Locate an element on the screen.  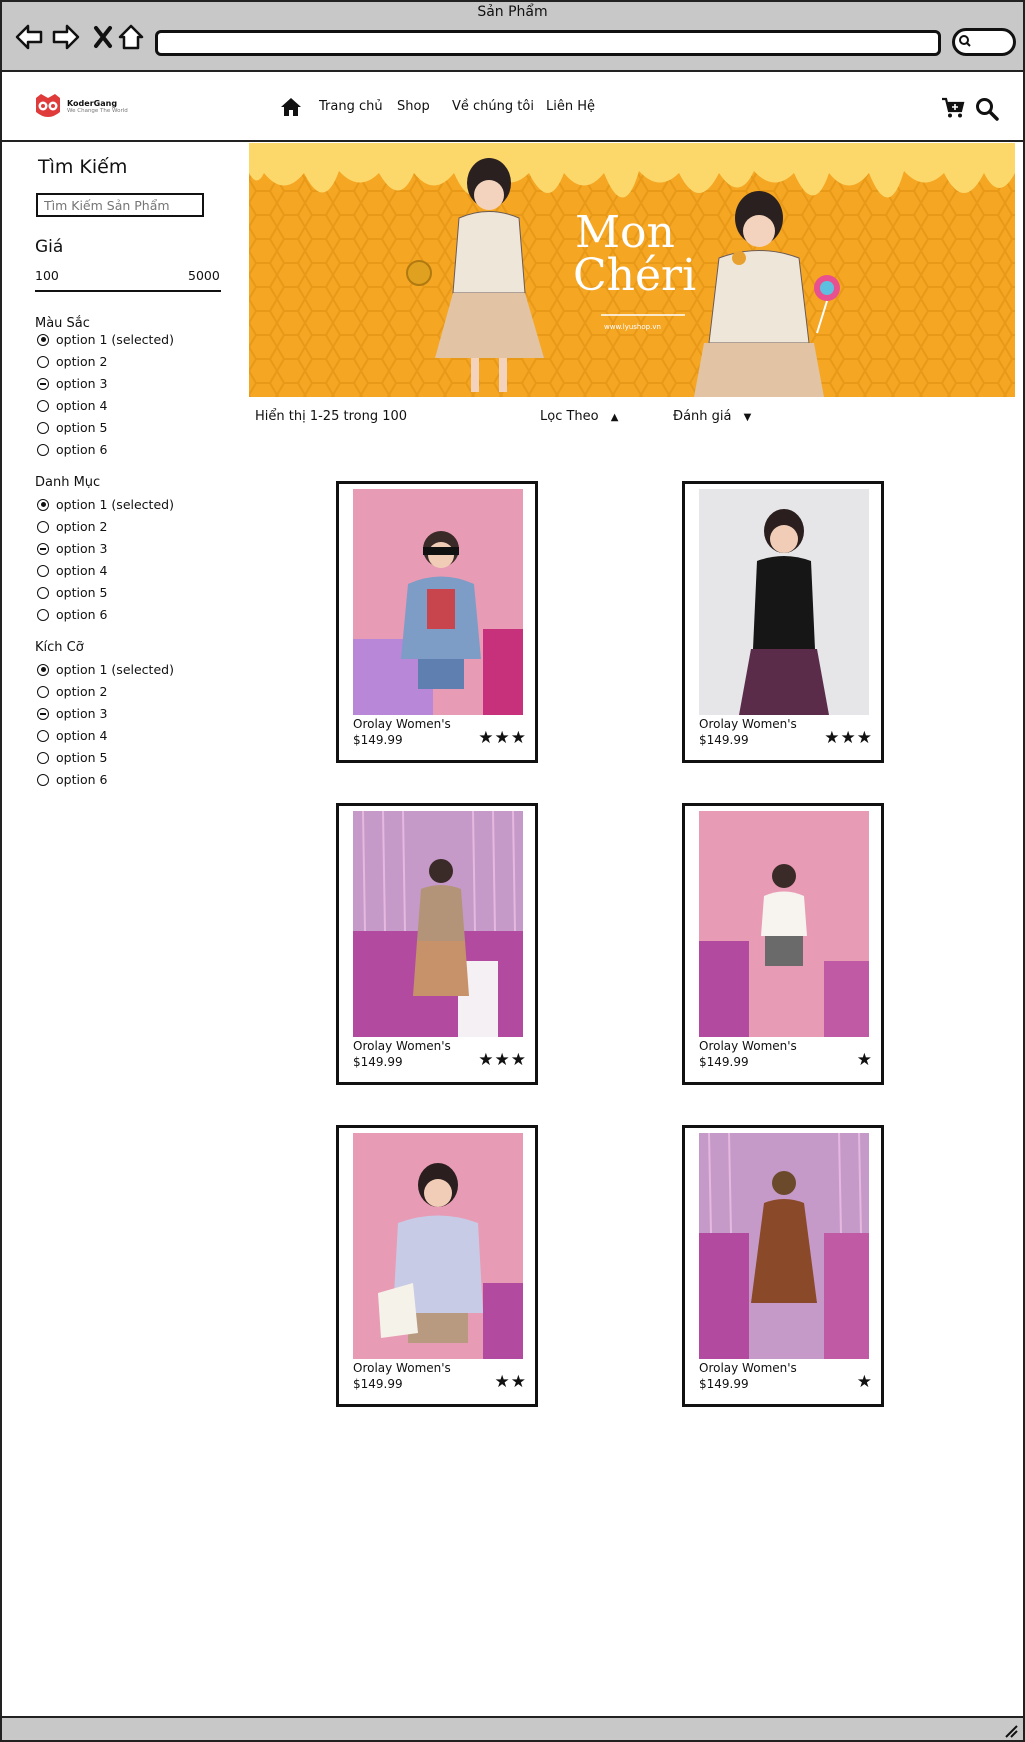
filter-label: Lọc Theo is located at coordinates (569, 416).